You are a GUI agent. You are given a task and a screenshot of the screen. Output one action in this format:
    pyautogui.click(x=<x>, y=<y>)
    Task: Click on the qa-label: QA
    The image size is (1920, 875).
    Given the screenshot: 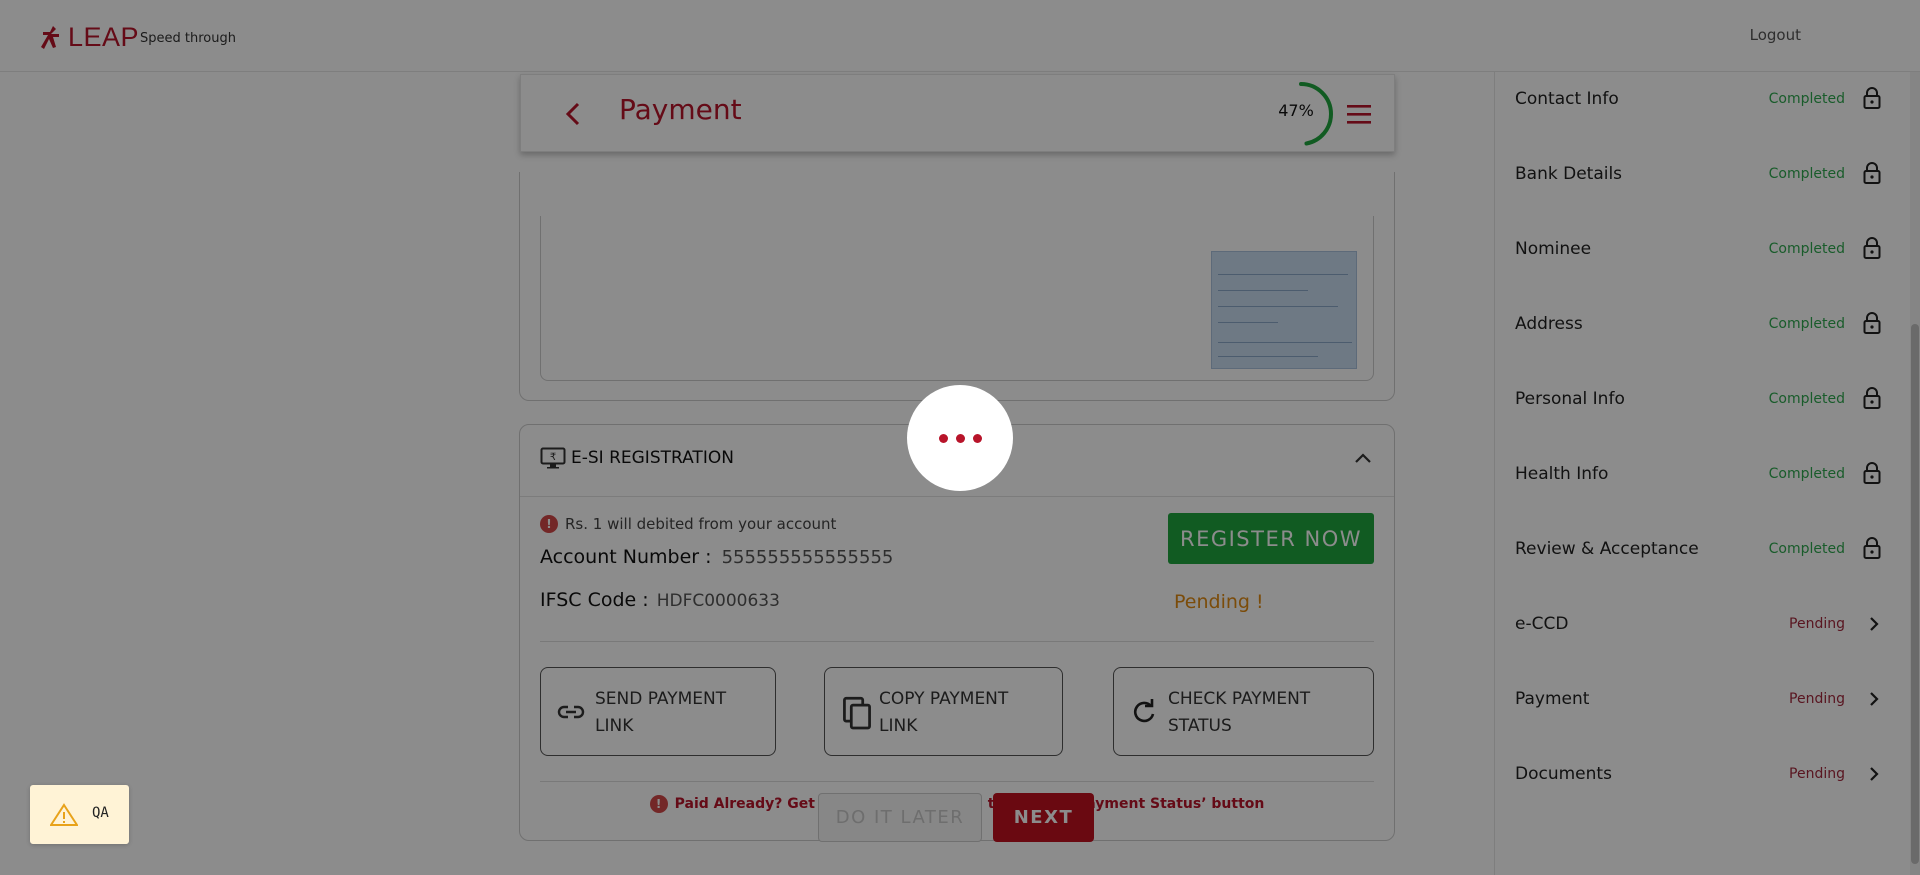 What is the action you would take?
    pyautogui.click(x=100, y=813)
    